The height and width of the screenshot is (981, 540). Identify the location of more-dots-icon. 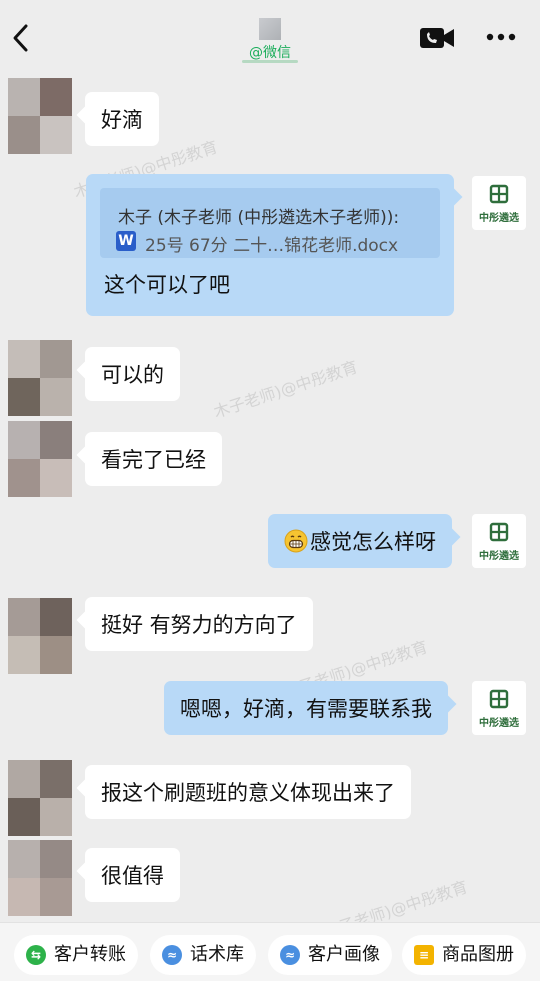
(501, 37).